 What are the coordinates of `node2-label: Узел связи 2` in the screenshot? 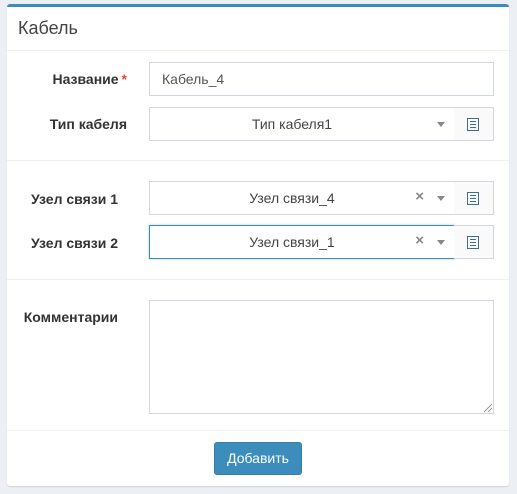 It's located at (74, 243).